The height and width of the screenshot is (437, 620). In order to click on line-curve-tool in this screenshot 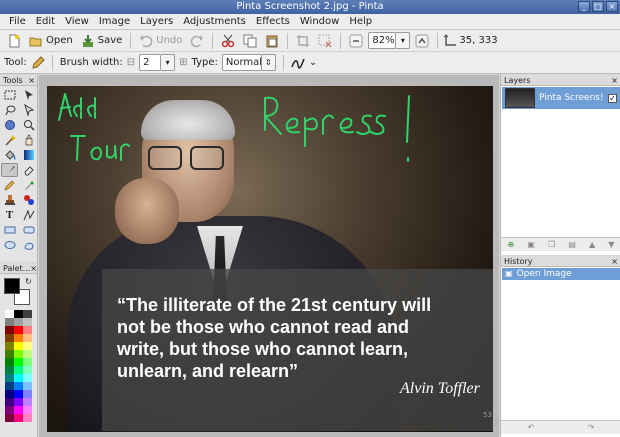, I will do `click(28, 215)`.